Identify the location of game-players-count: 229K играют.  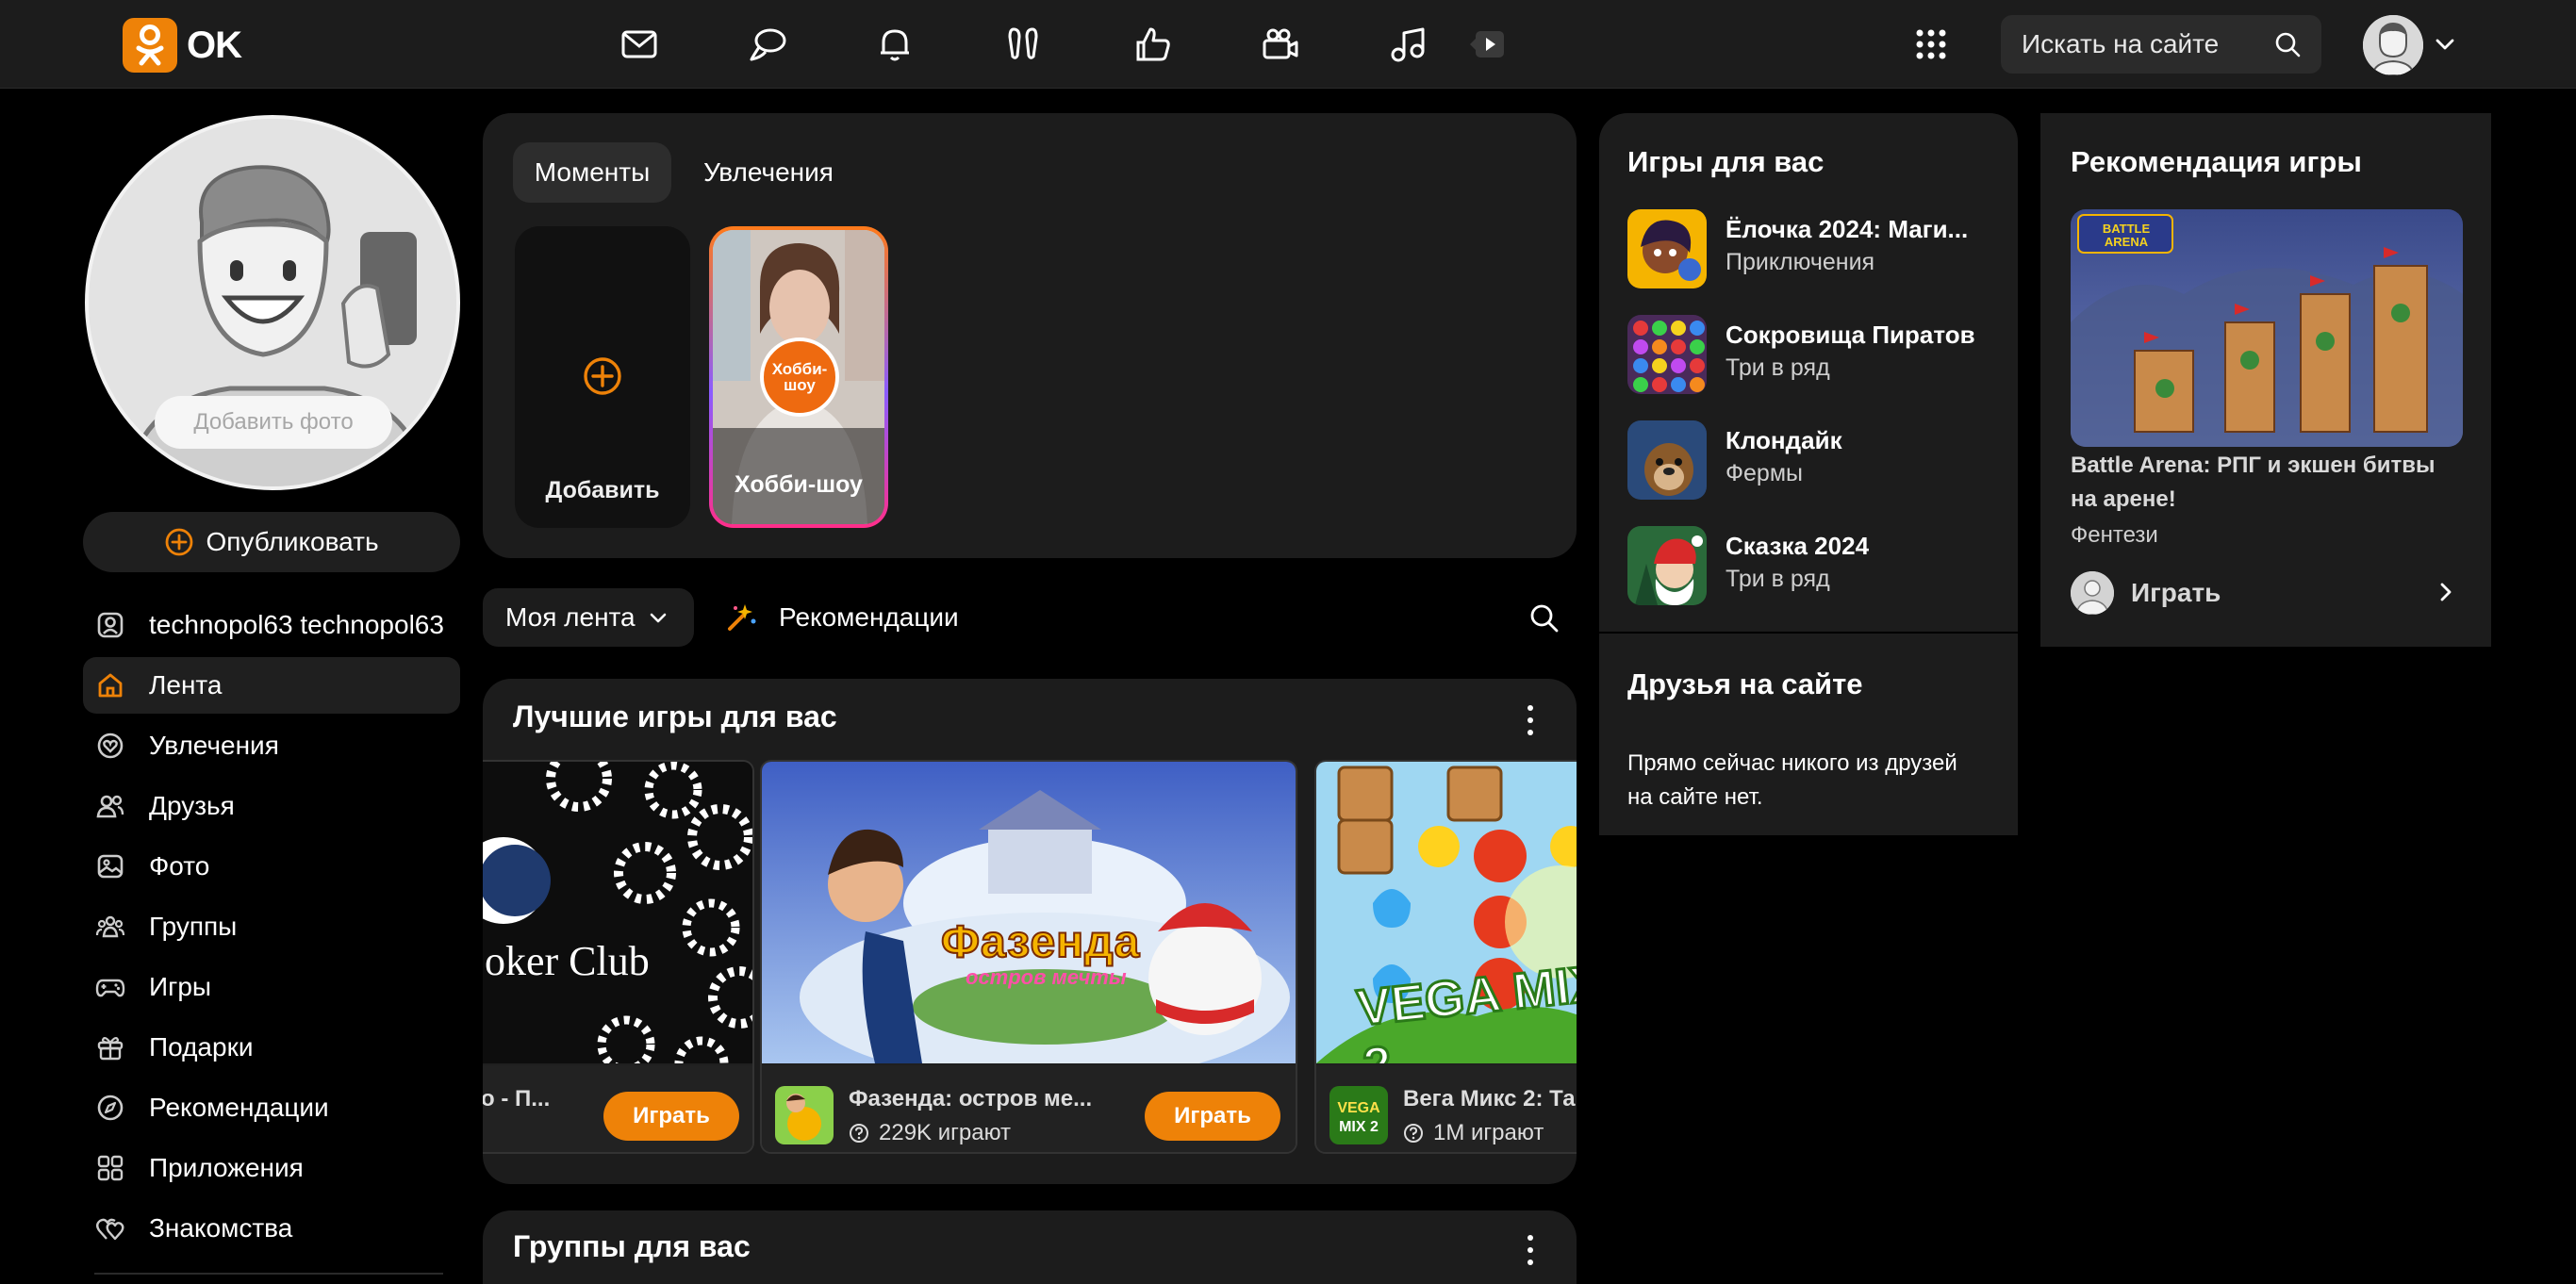
(930, 1133).